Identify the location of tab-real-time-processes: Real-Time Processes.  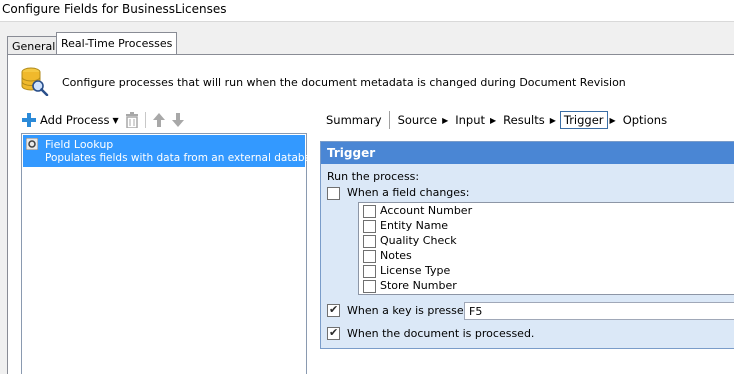
(117, 43).